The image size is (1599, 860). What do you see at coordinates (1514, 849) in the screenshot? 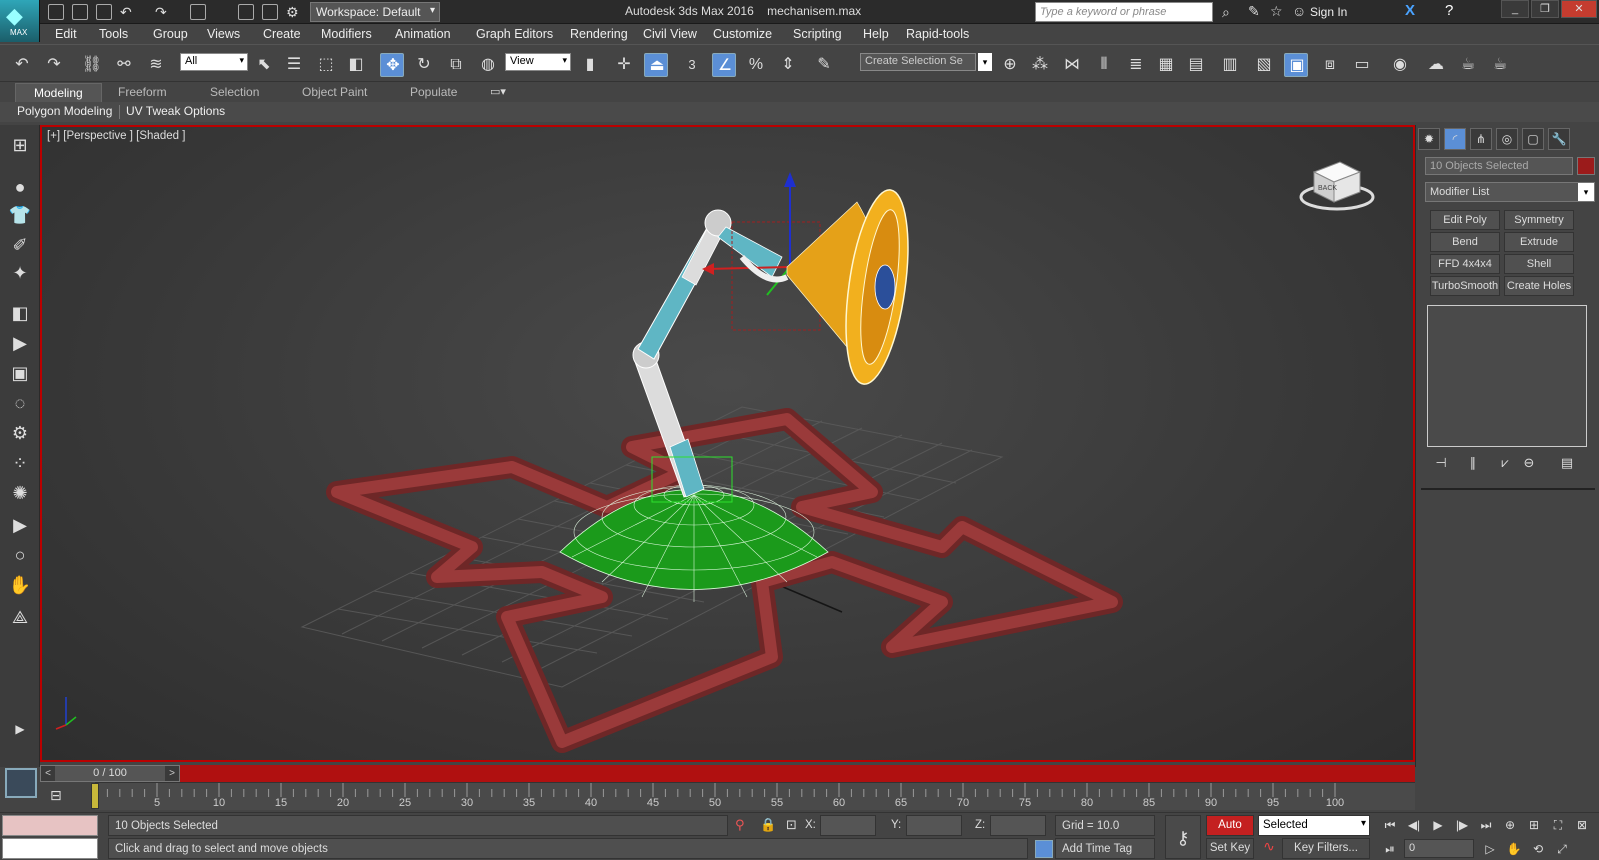
I see `pan-view-icon: ✋` at bounding box center [1514, 849].